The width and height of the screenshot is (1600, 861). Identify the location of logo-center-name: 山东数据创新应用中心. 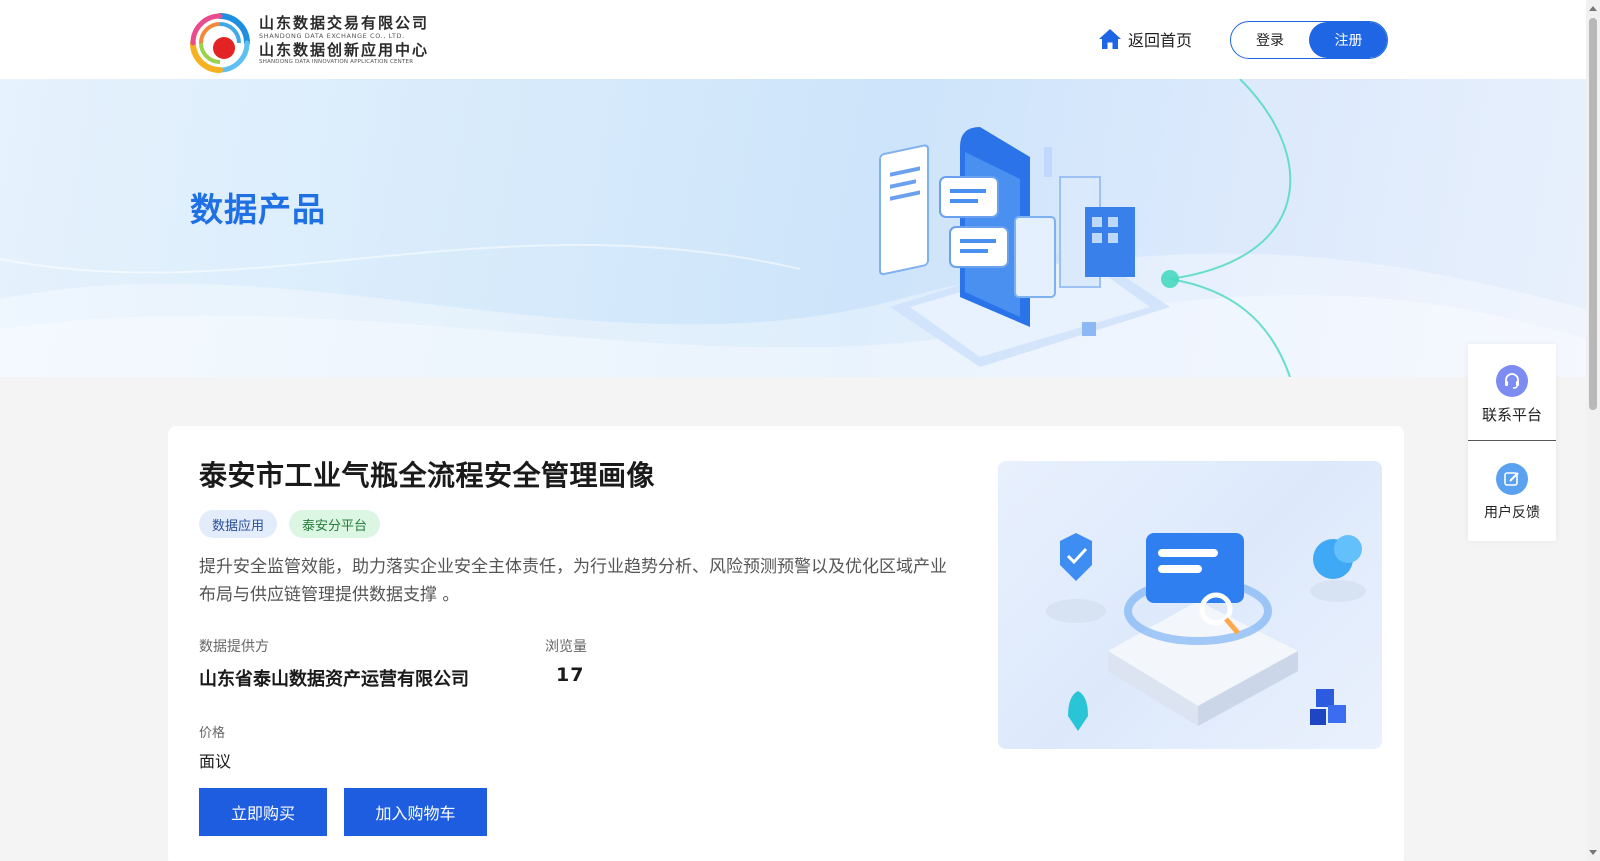
(344, 50).